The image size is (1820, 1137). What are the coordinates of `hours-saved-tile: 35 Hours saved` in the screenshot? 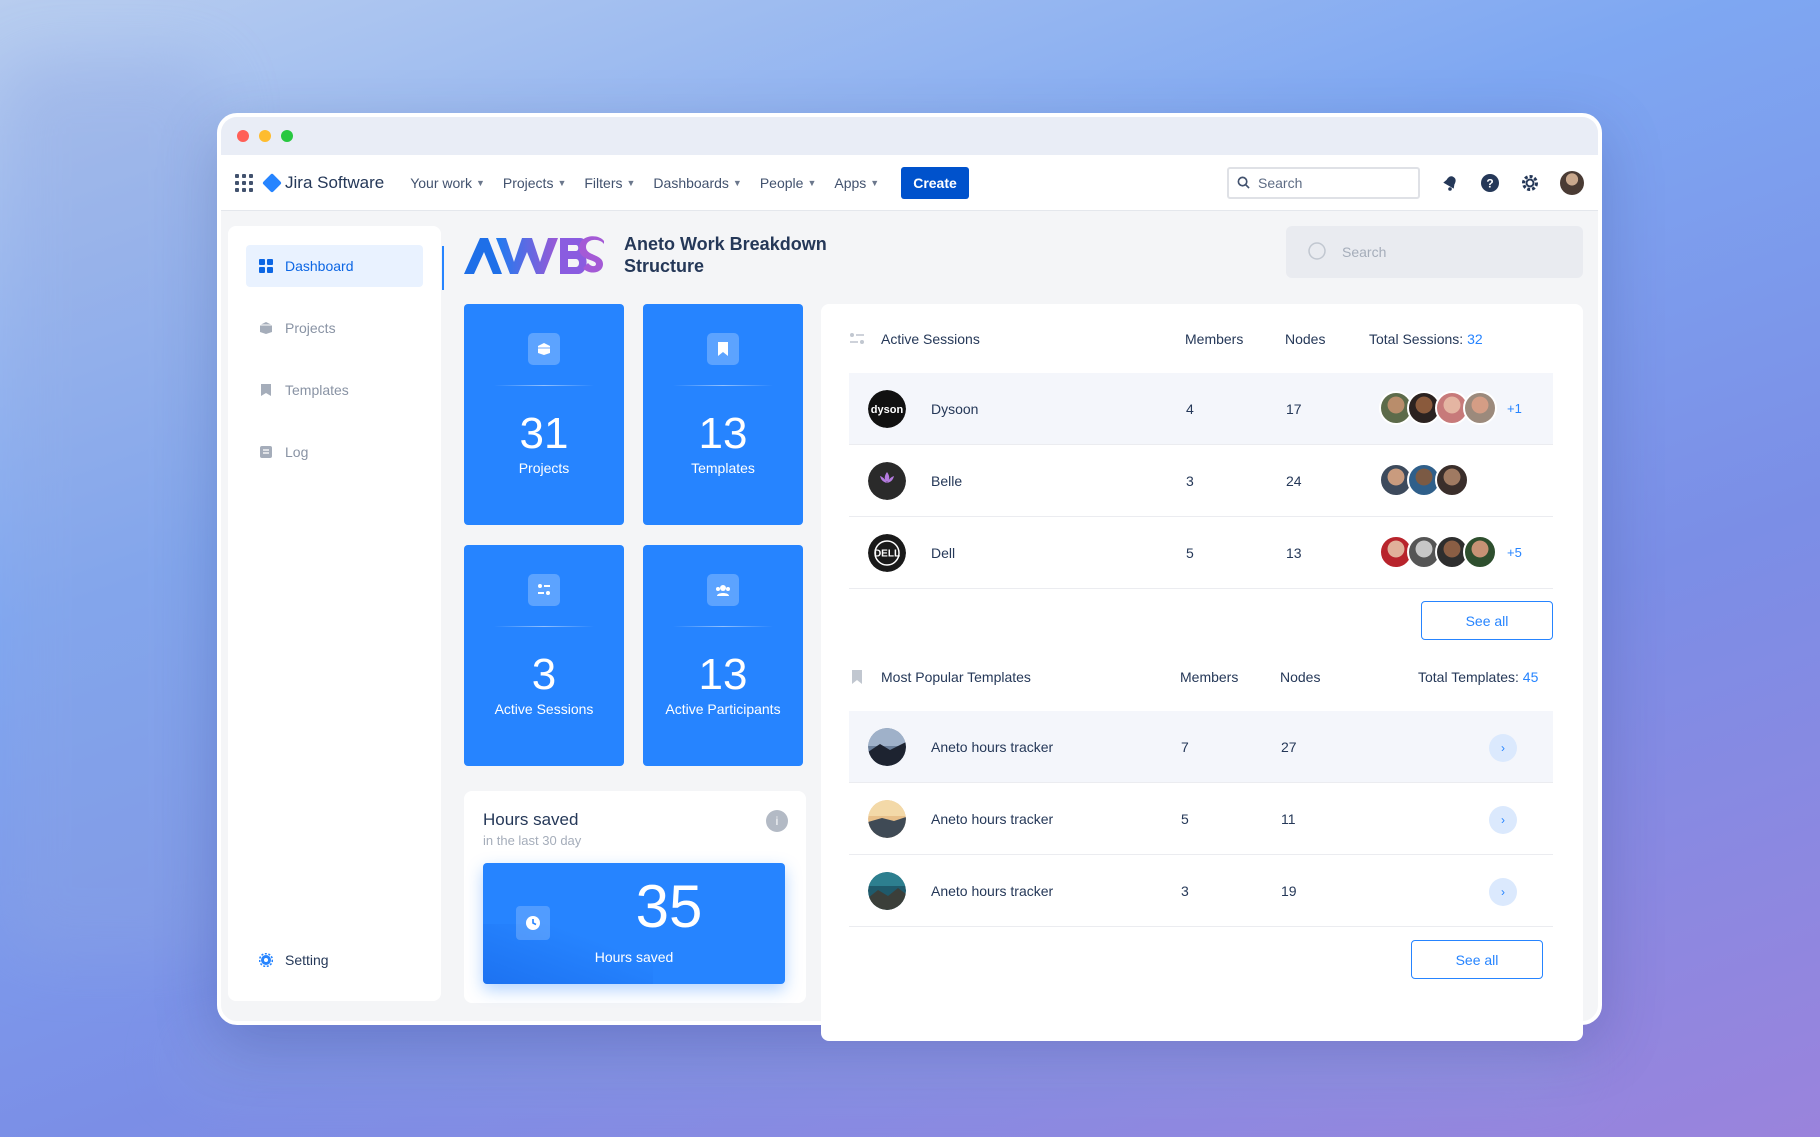 It's located at (634, 923).